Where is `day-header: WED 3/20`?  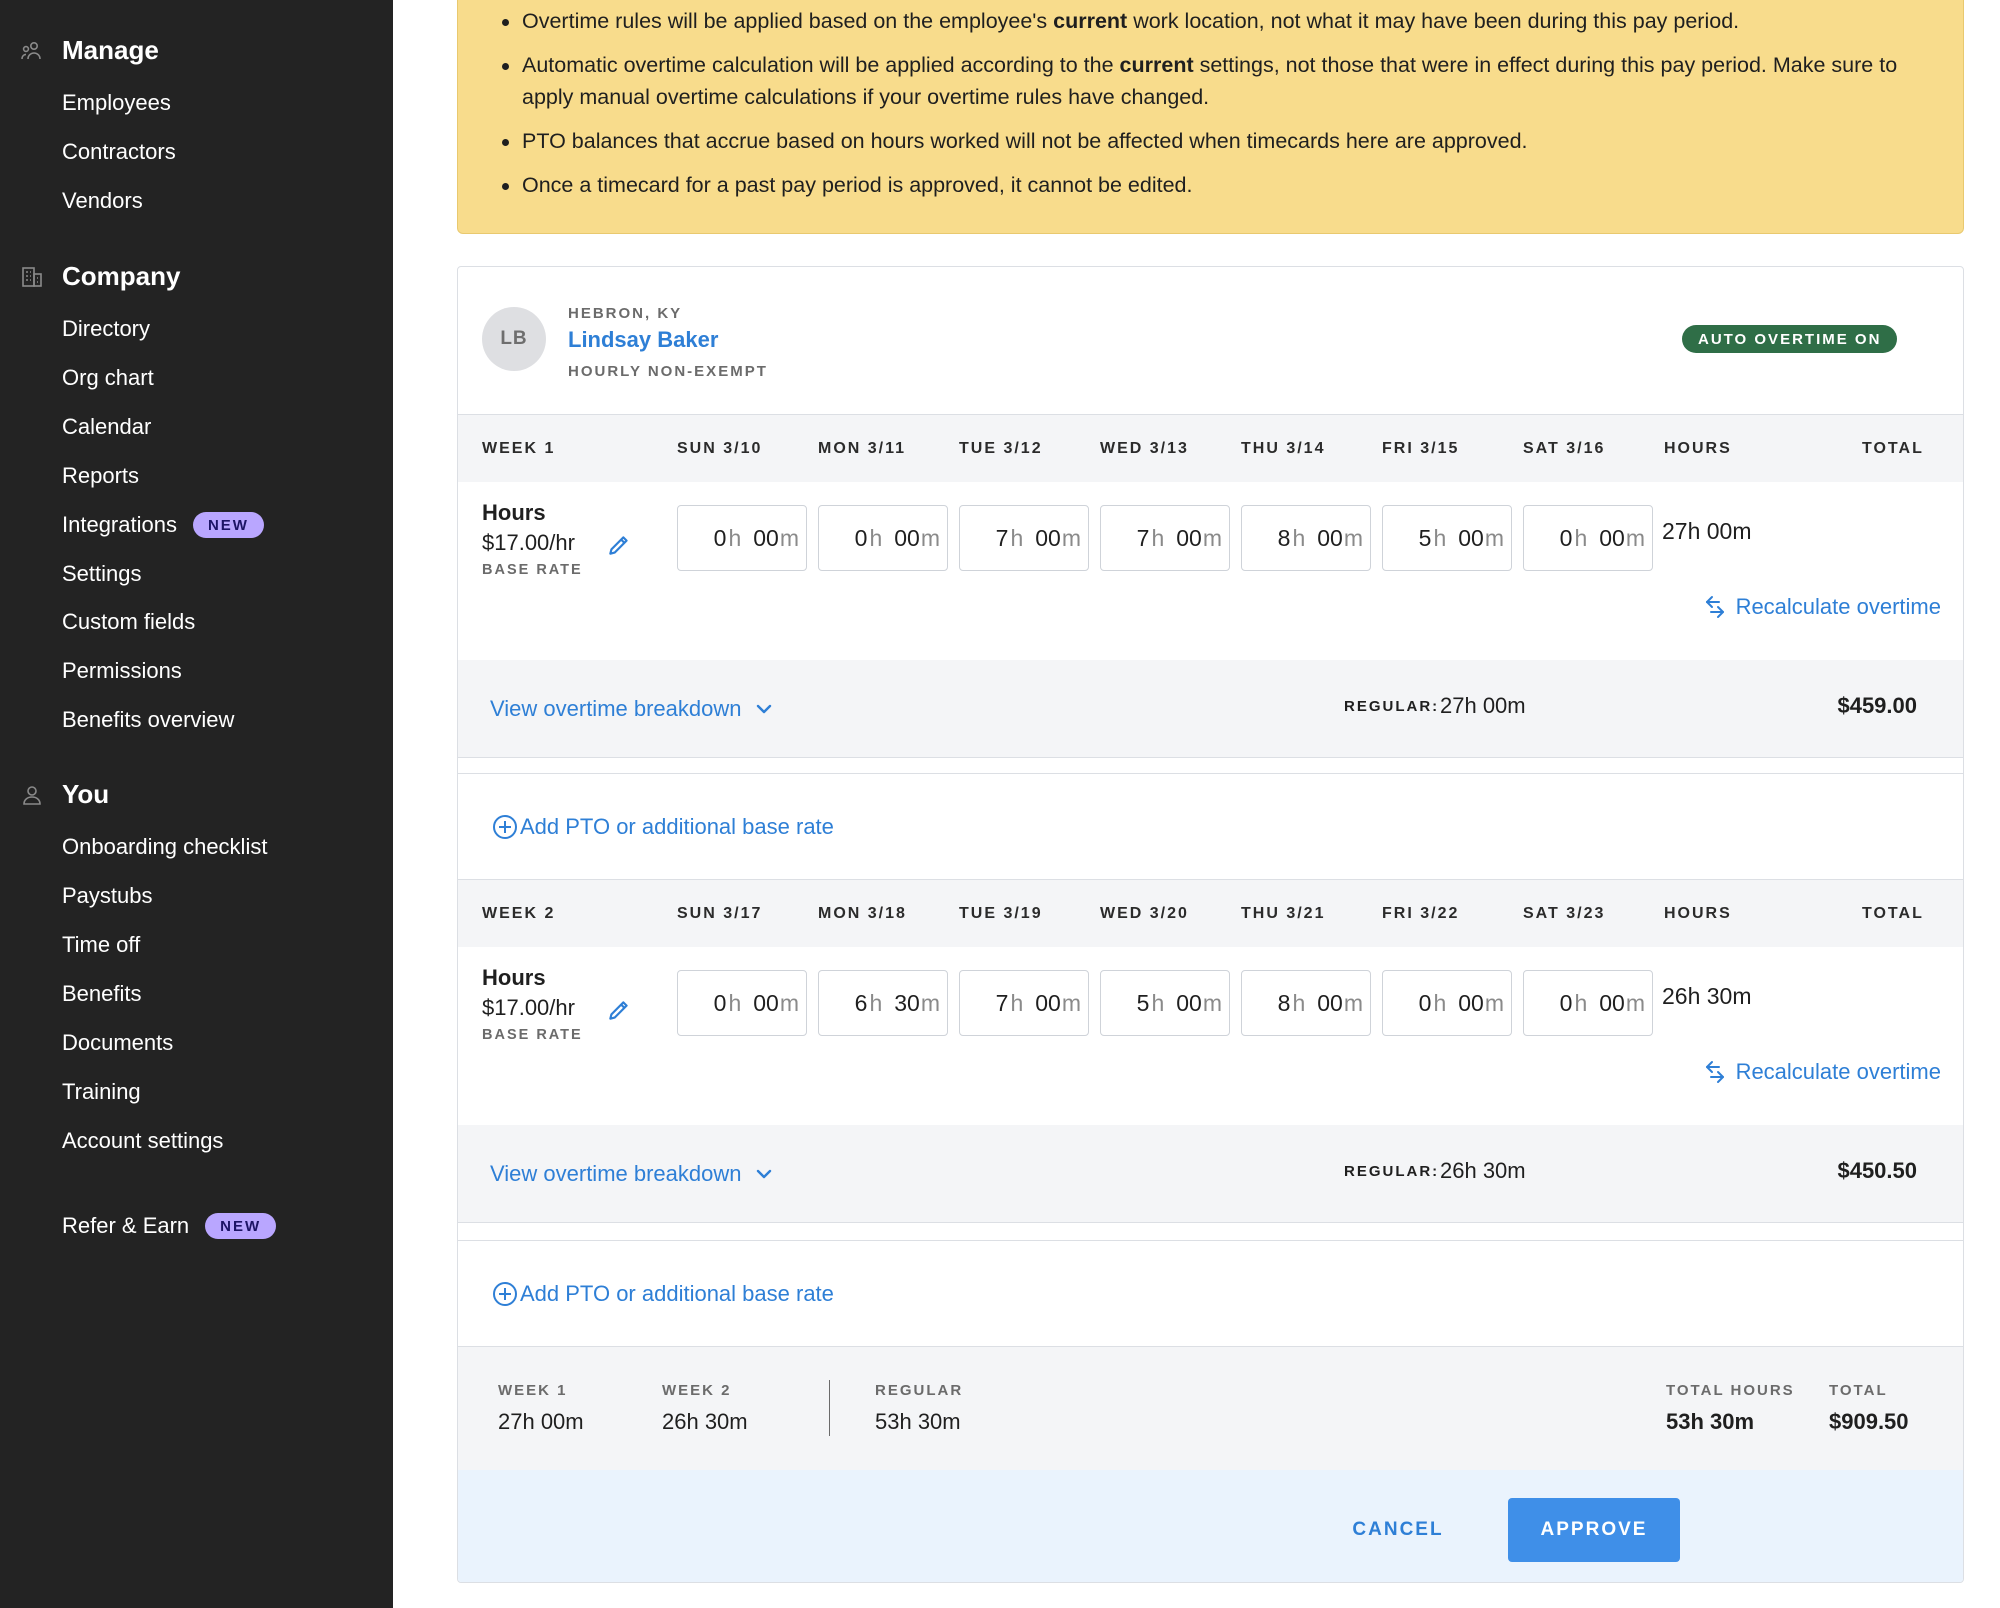
day-header: WED 3/20 is located at coordinates (1144, 913).